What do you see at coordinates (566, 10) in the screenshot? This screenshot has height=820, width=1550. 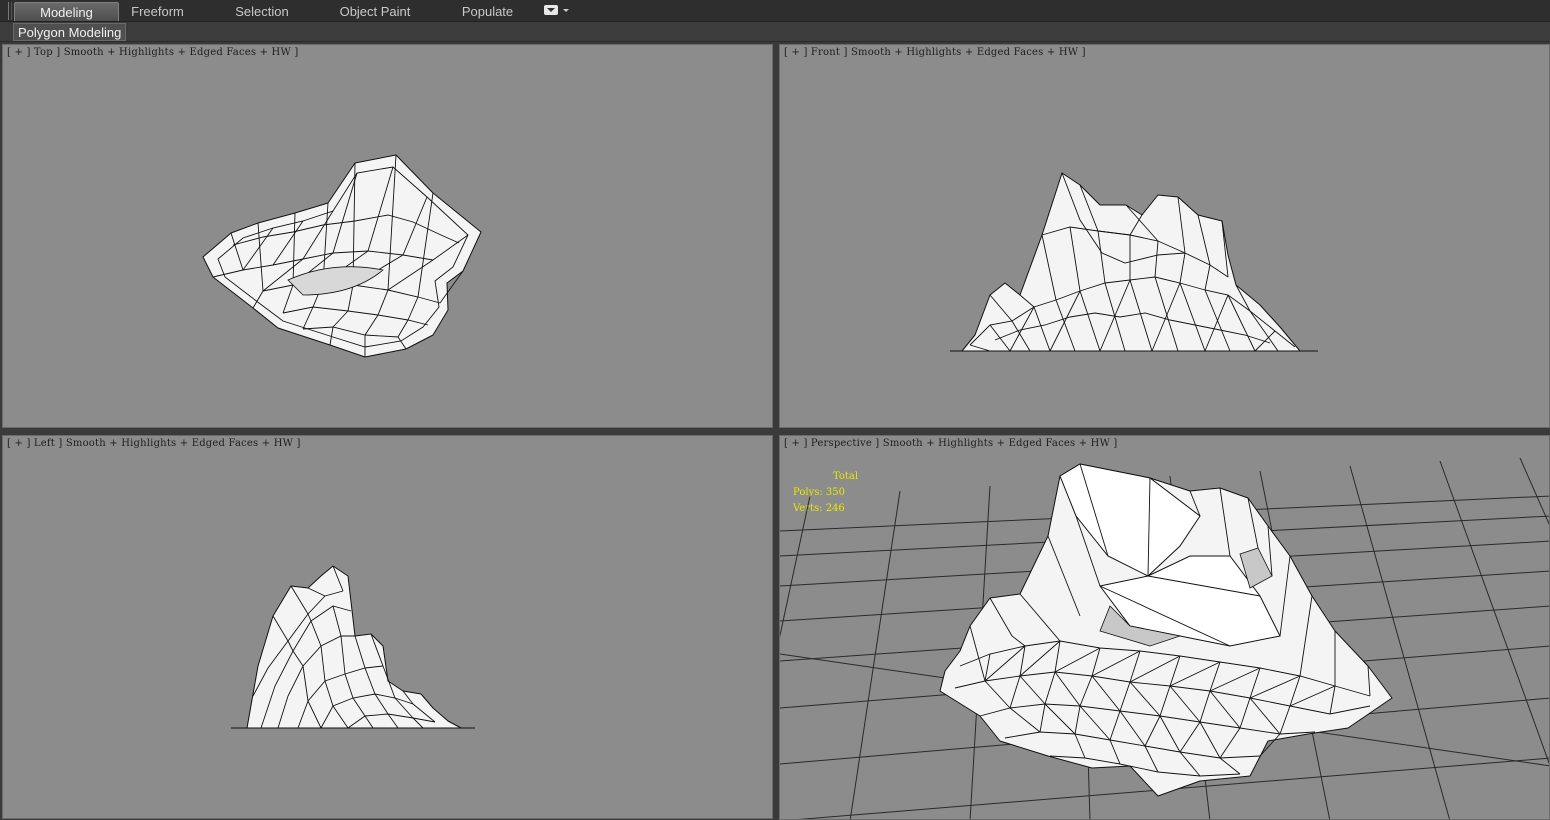 I see `chevron-down-icon` at bounding box center [566, 10].